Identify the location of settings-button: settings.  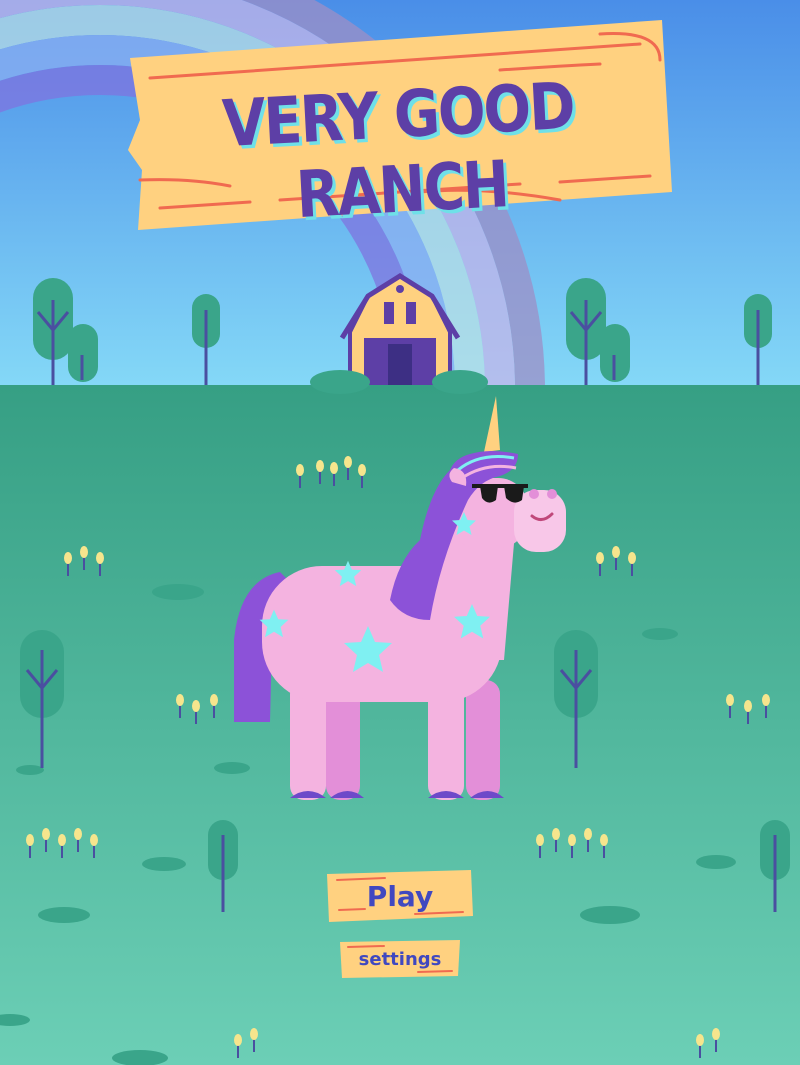
(400, 959).